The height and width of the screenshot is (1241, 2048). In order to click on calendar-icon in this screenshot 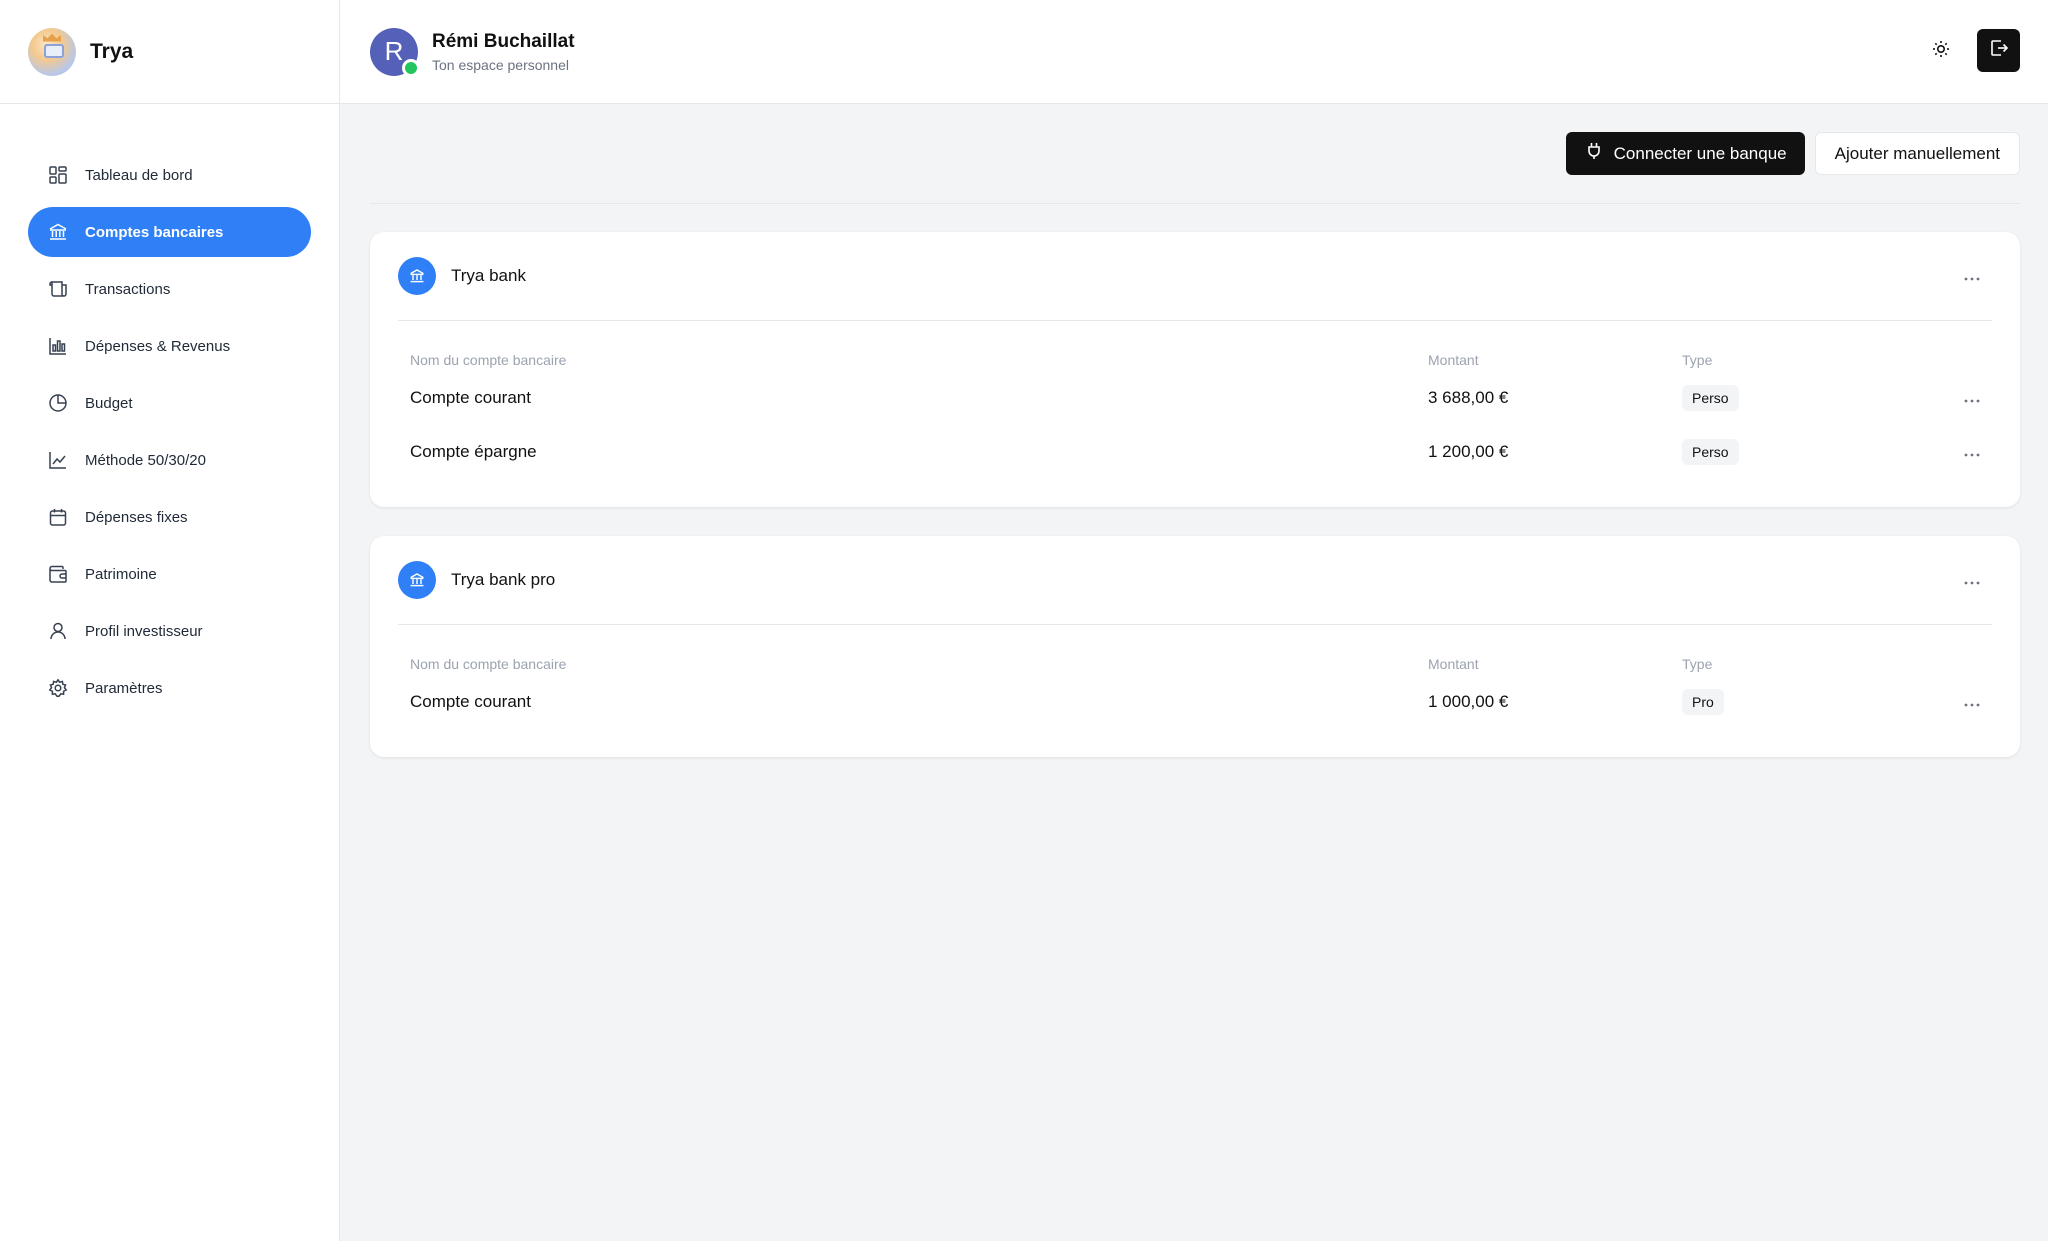, I will do `click(58, 517)`.